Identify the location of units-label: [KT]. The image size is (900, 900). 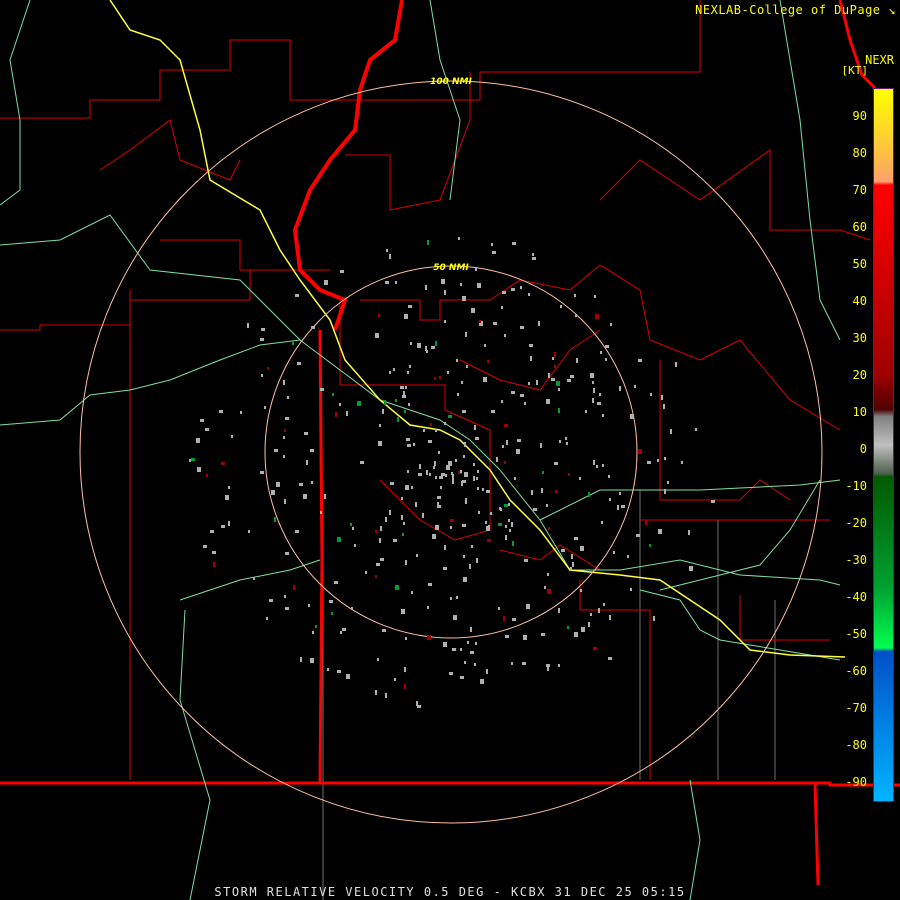
(855, 70).